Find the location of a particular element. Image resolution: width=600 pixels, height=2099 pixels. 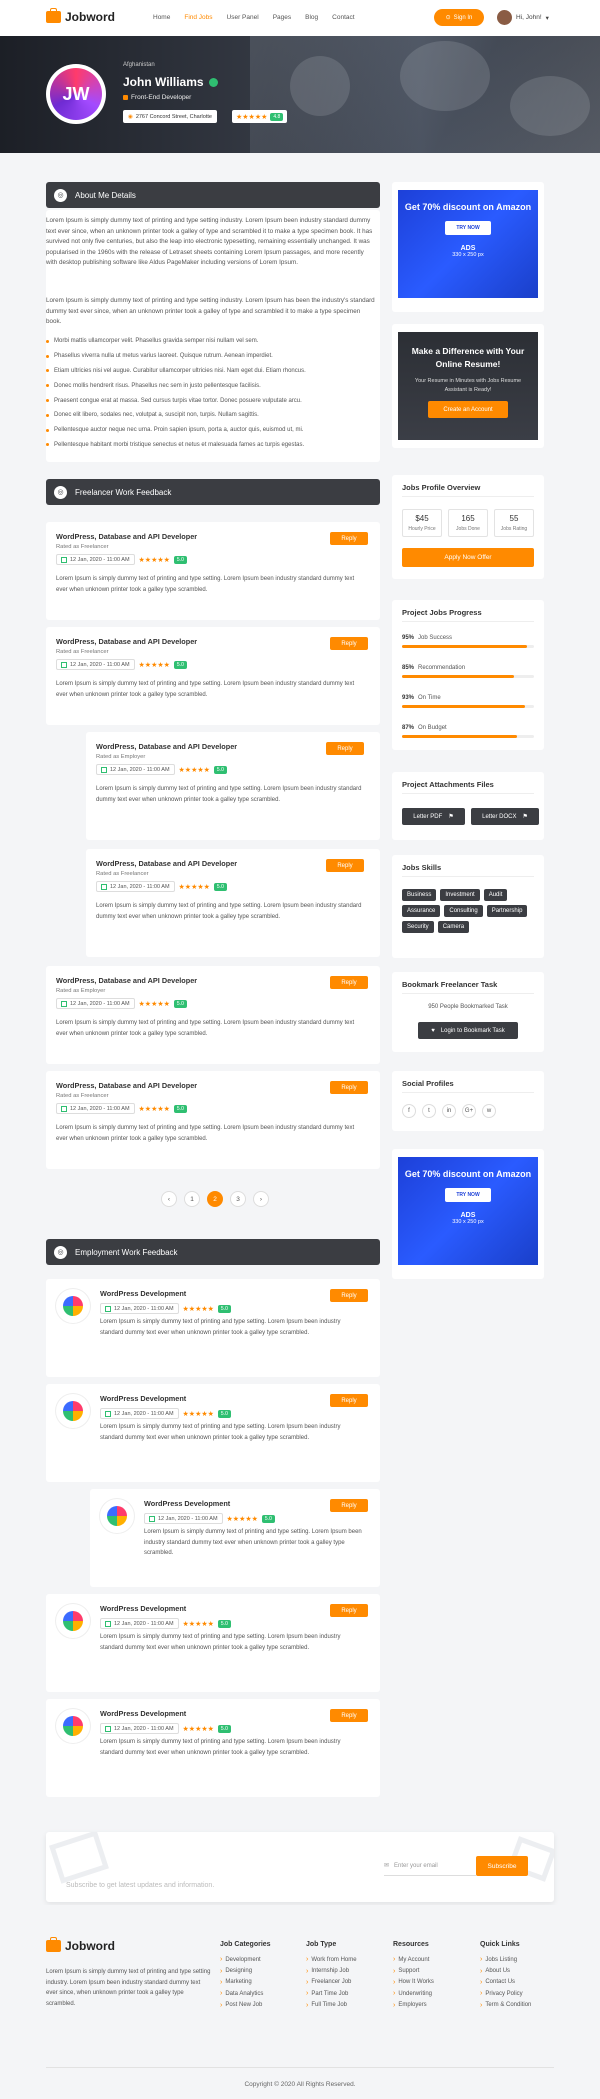

footer-link: How It Works is located at coordinates (413, 1982).